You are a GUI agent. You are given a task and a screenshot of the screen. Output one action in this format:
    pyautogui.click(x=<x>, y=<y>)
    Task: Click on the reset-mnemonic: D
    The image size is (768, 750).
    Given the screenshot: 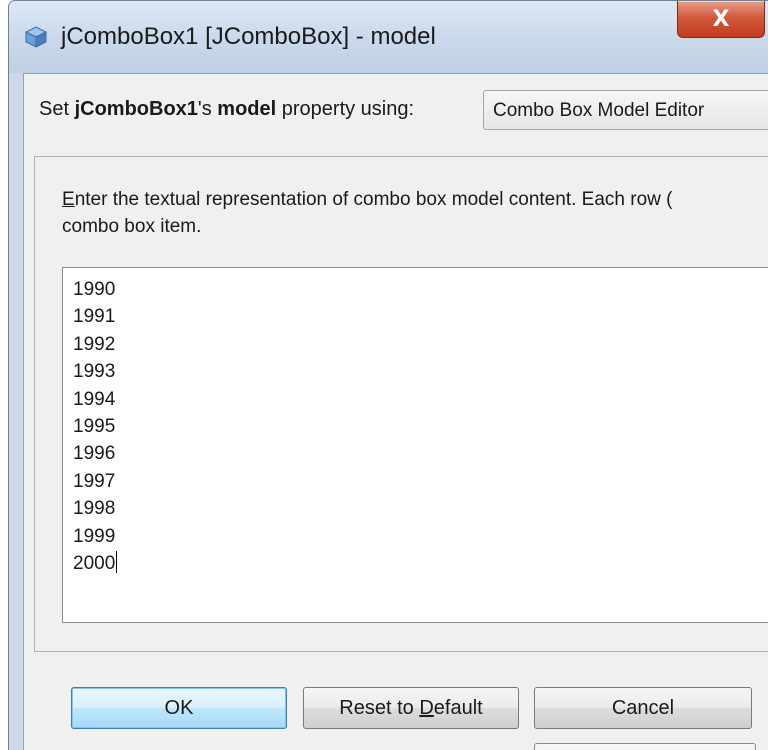 What is the action you would take?
    pyautogui.click(x=426, y=707)
    